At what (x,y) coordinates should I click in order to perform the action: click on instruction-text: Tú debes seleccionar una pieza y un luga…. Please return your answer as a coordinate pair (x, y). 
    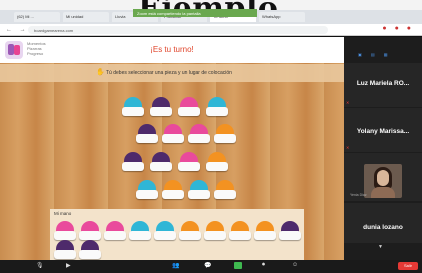
    Looking at the image, I should click on (169, 73).